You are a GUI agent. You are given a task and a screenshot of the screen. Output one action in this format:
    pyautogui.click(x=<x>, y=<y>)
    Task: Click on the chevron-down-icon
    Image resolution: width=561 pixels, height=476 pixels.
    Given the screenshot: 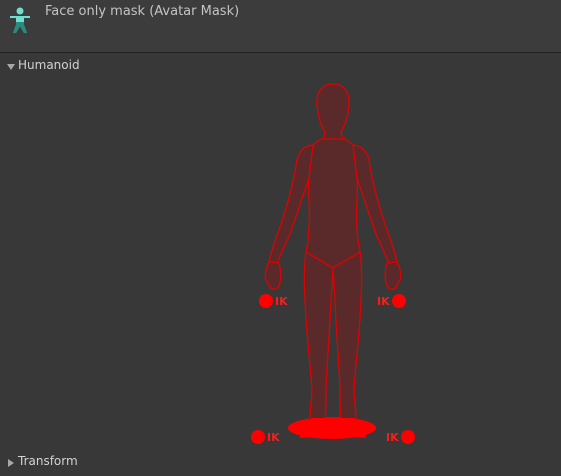 What is the action you would take?
    pyautogui.click(x=11, y=67)
    